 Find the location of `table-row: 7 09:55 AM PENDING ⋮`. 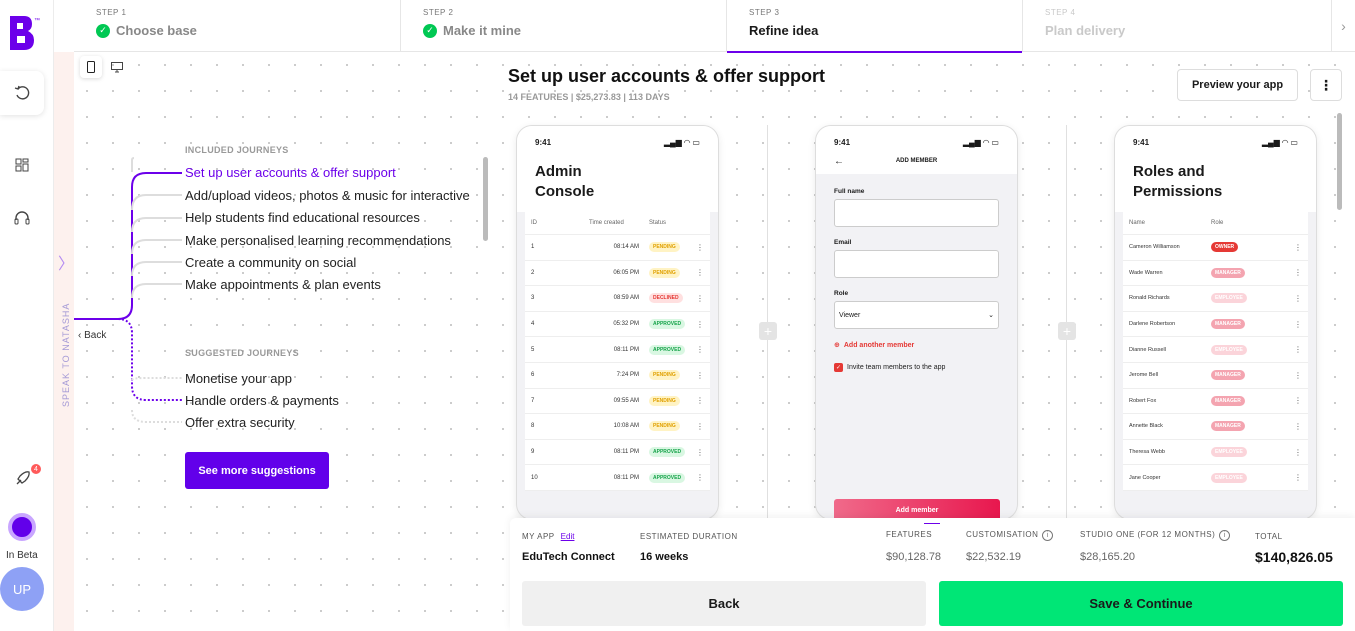

table-row: 7 09:55 AM PENDING ⋮ is located at coordinates (617, 402).